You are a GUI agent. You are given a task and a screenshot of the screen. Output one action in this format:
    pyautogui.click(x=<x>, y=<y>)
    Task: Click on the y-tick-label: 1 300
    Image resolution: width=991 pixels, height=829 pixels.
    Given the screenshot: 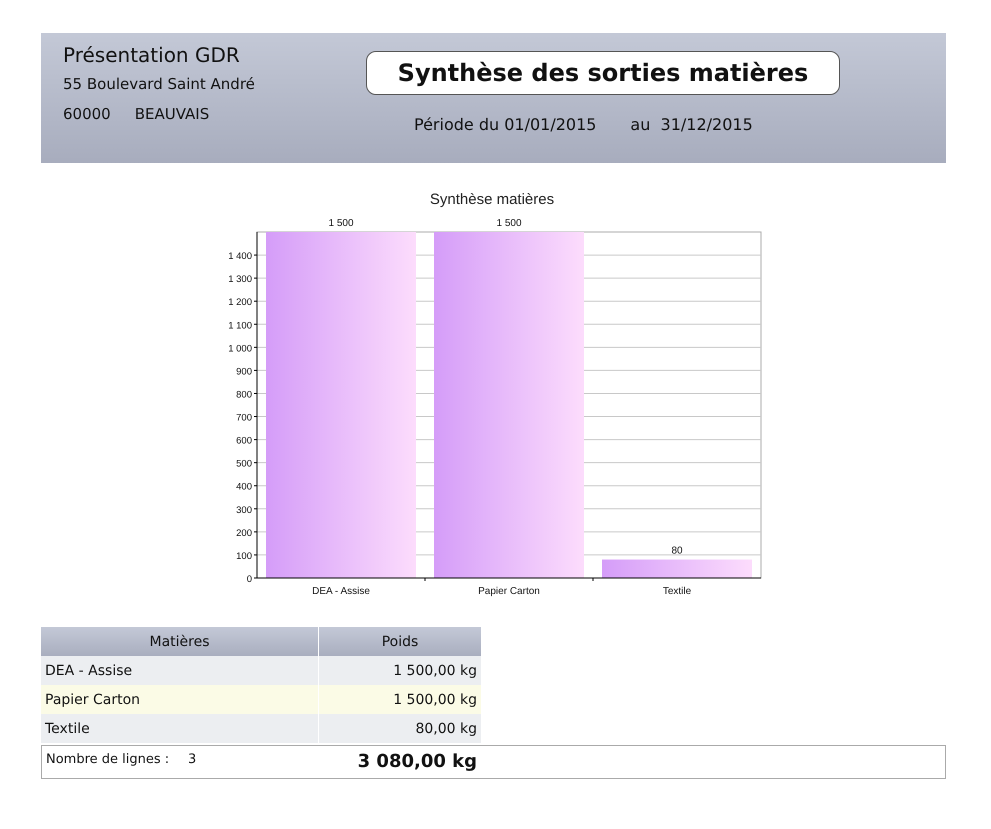 What is the action you would take?
    pyautogui.click(x=240, y=280)
    